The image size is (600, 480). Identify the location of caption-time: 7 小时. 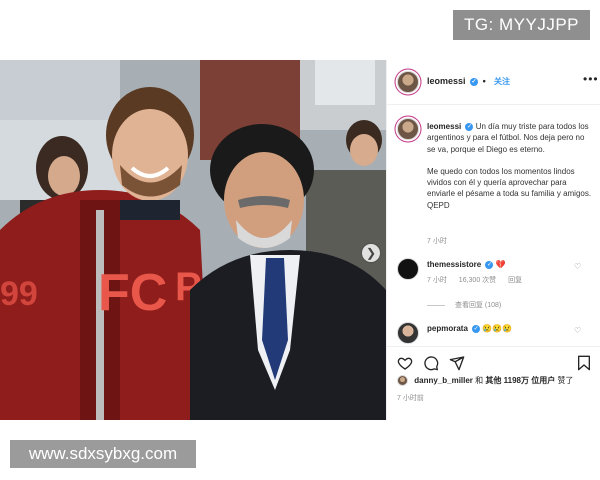
(437, 241).